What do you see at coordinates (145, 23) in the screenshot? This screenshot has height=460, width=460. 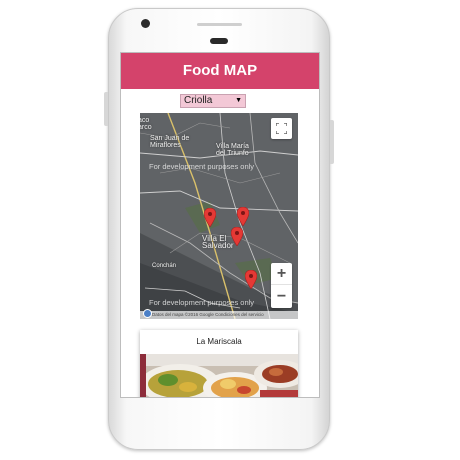 I see `camera-icon` at bounding box center [145, 23].